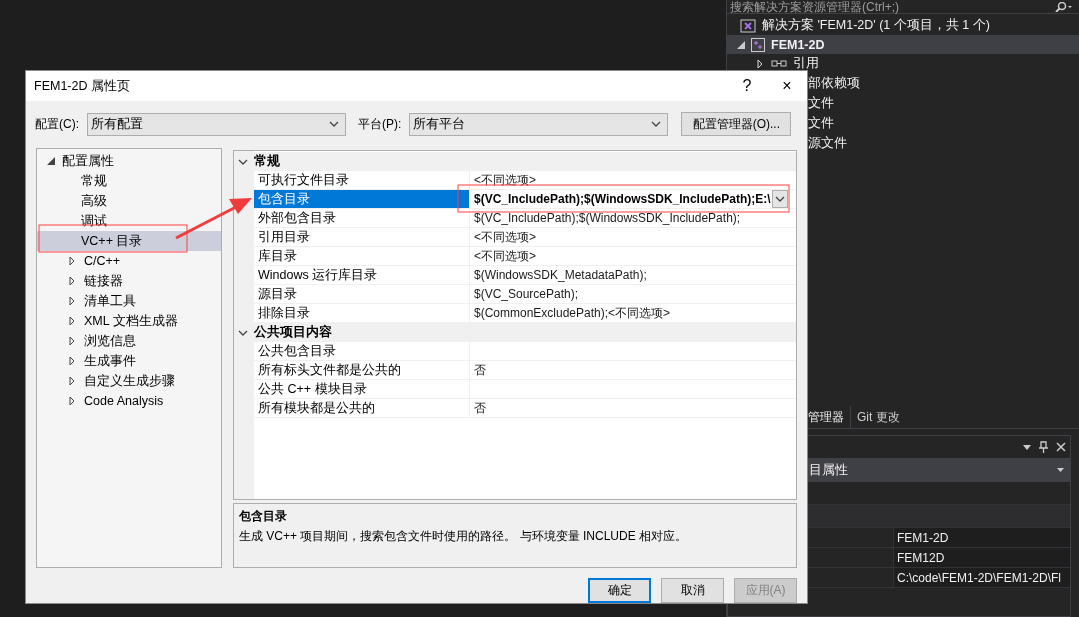 Image resolution: width=1079 pixels, height=617 pixels. I want to click on field-label: 配置(C):, so click(57, 124).